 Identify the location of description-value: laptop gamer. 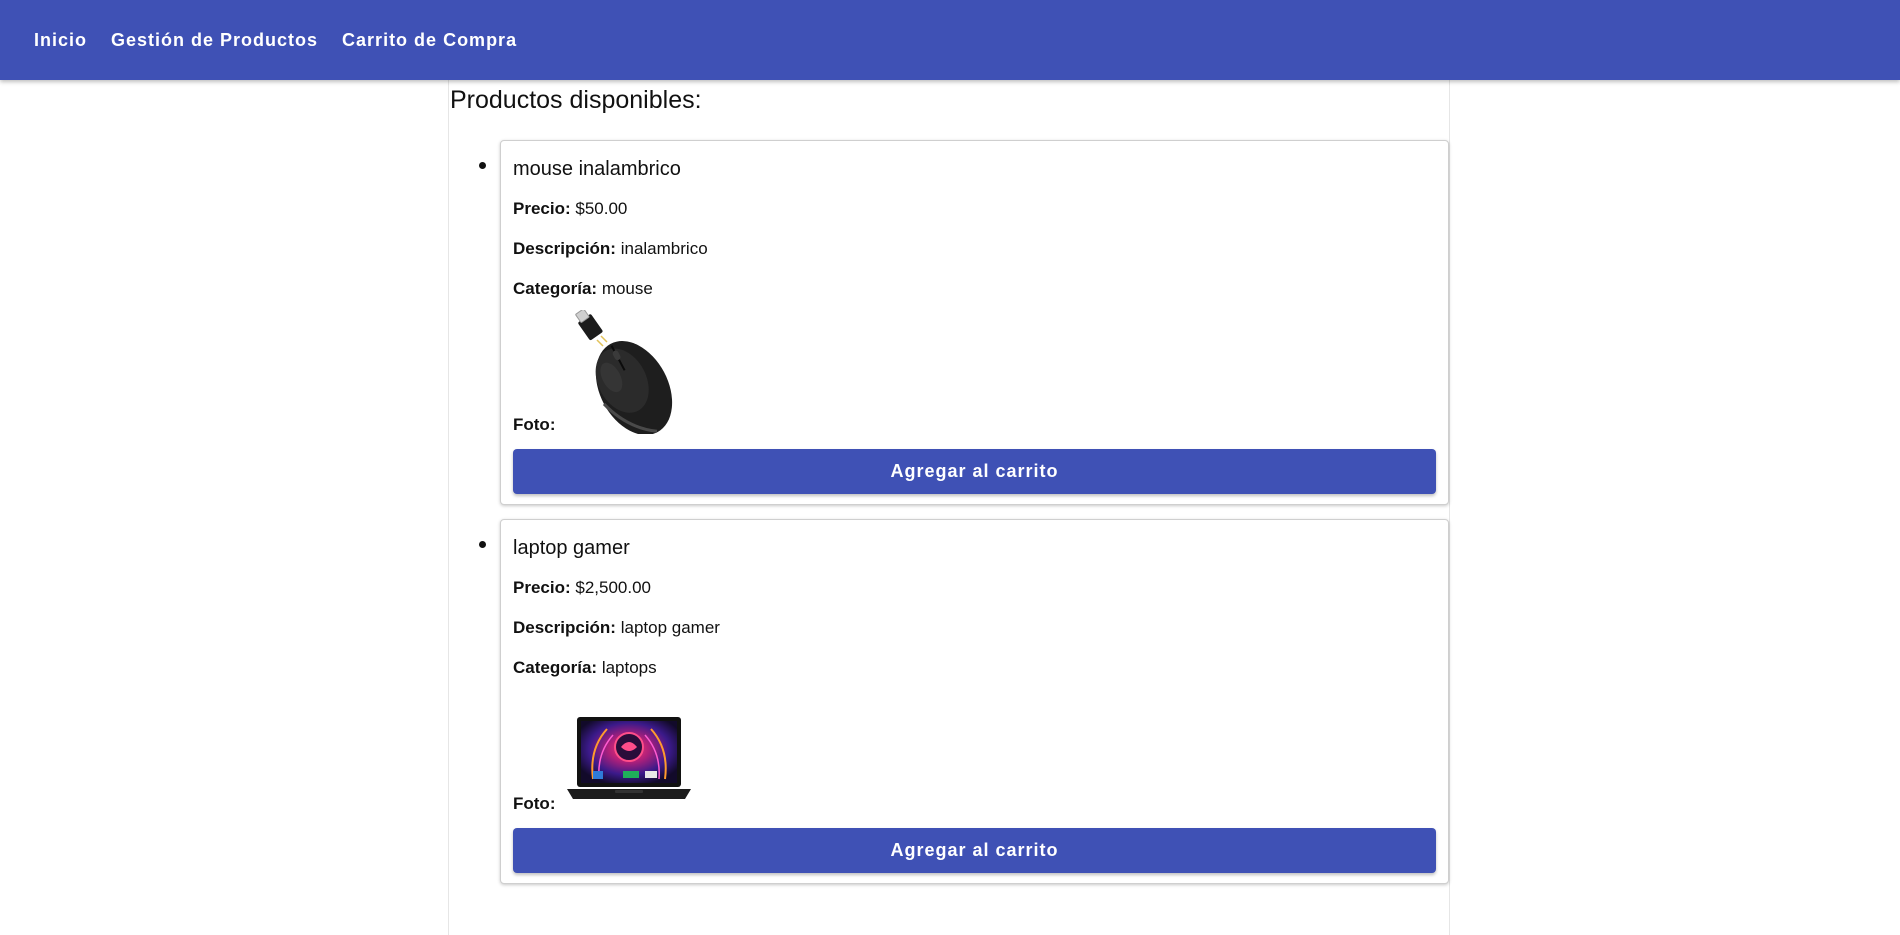
(670, 627).